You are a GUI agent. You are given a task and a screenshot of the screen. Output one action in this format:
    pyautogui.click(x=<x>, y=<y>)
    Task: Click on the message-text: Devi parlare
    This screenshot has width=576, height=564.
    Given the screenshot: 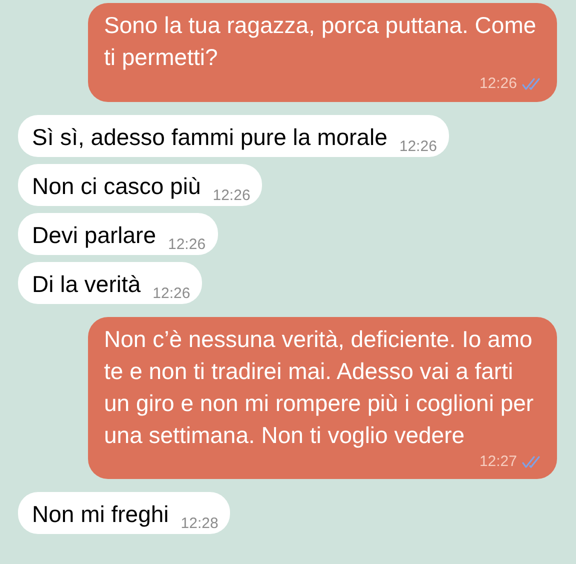 What is the action you would take?
    pyautogui.click(x=94, y=235)
    